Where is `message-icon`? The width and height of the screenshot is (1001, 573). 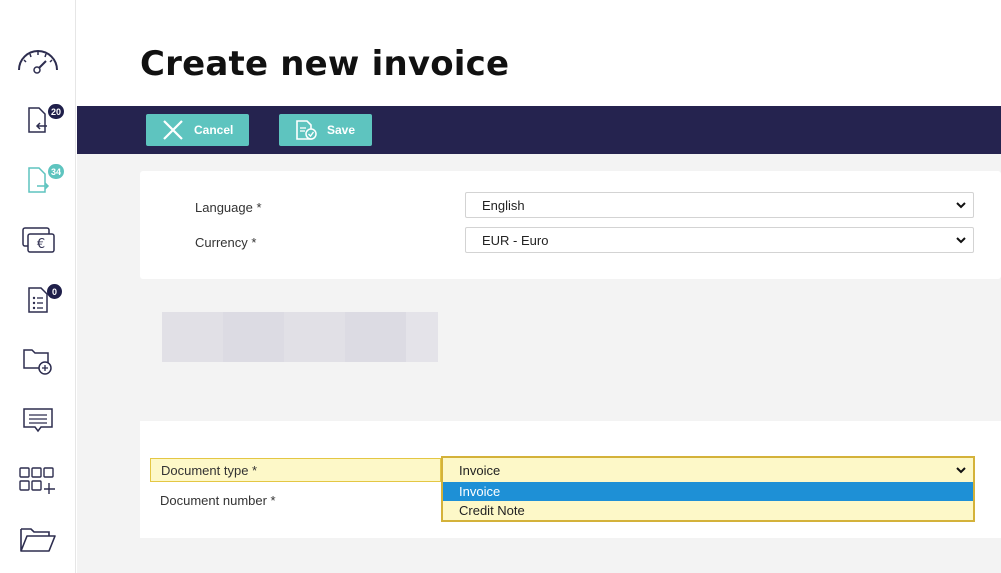 message-icon is located at coordinates (38, 420).